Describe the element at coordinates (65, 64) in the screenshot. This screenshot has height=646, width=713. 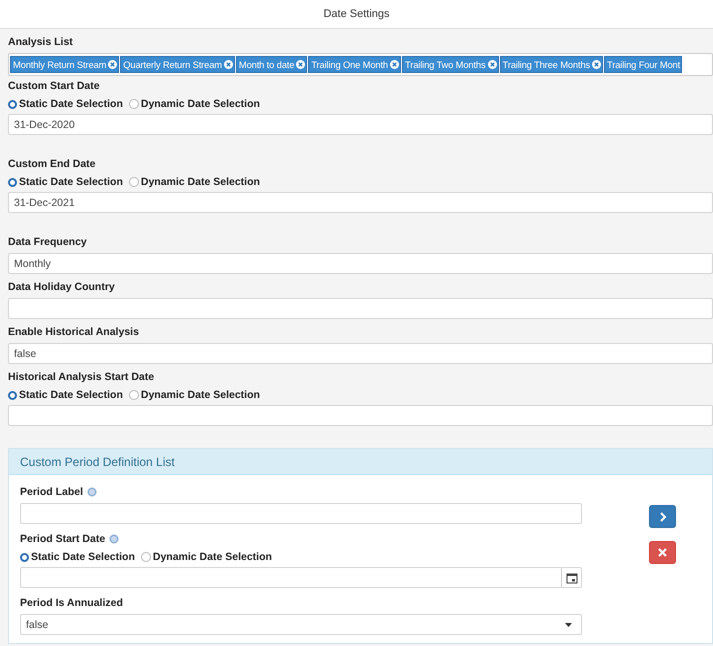
I see `tag: Monthly Return Stream` at that location.